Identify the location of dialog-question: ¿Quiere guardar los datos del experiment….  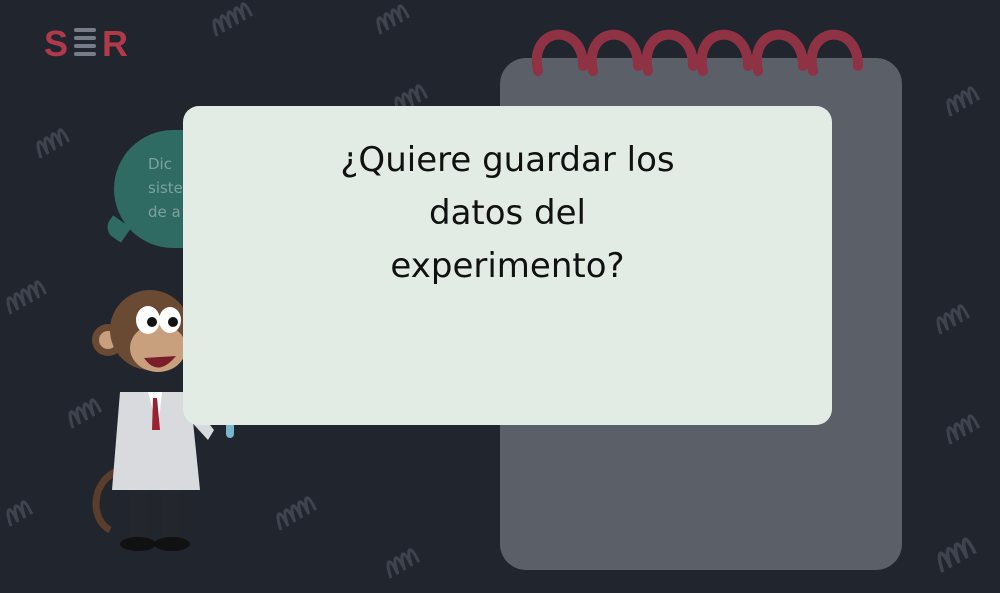
(507, 213).